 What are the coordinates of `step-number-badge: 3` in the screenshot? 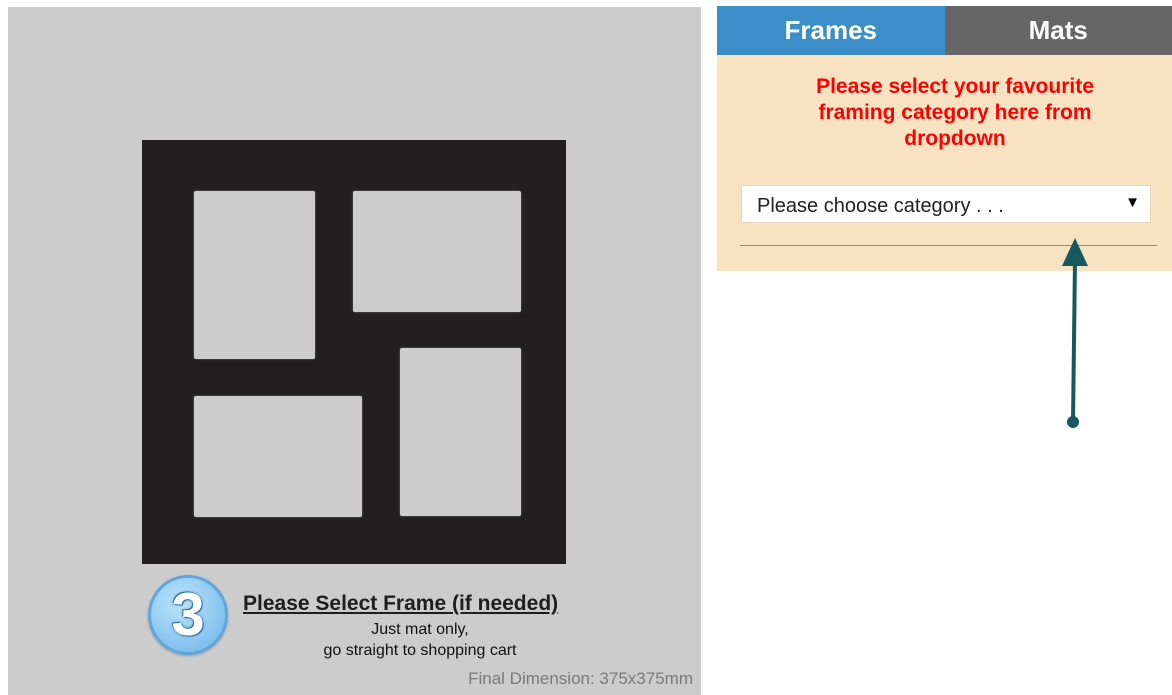 It's located at (188, 615).